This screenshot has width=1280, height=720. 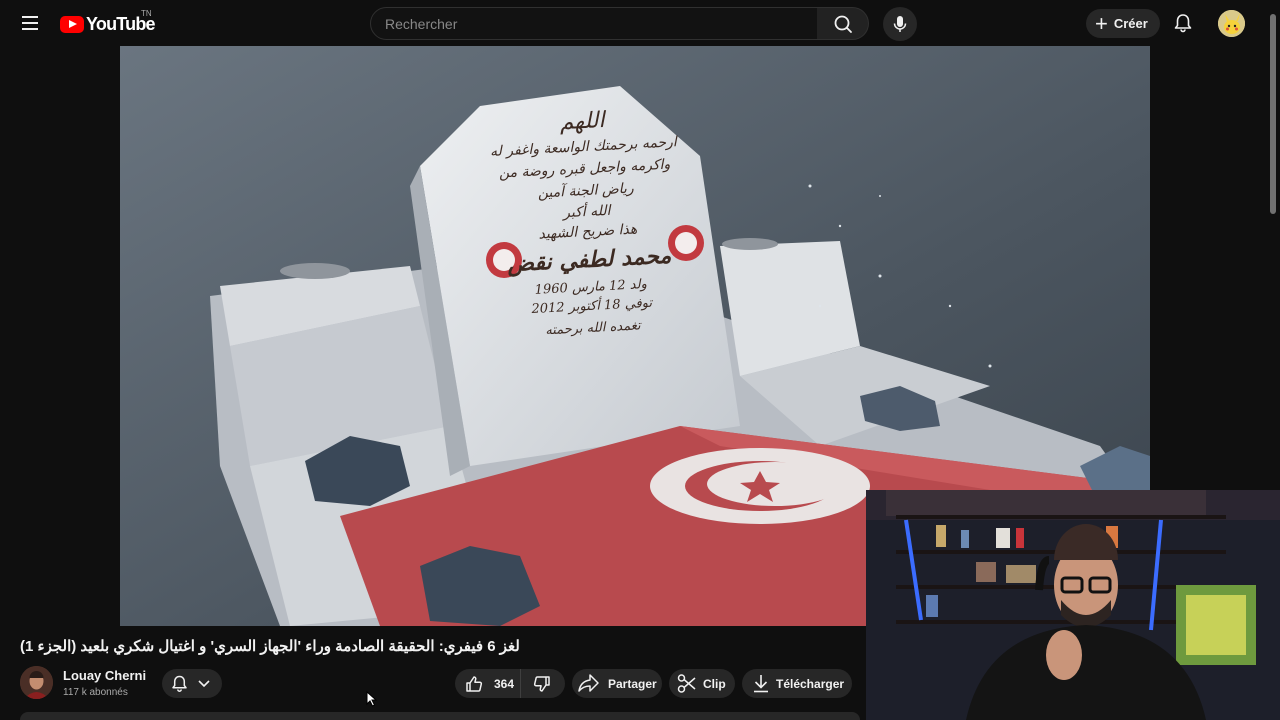 I want to click on streamer-camera-image, so click(x=1073, y=605).